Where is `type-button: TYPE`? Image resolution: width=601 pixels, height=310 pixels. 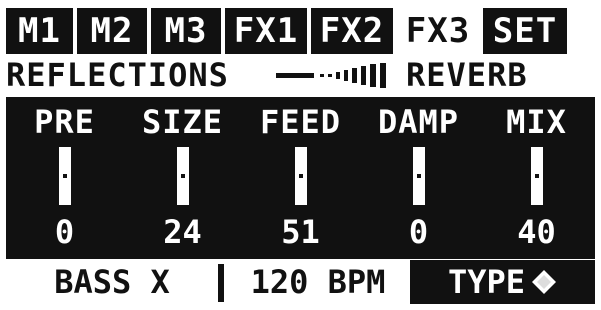 type-button: TYPE is located at coordinates (502, 282).